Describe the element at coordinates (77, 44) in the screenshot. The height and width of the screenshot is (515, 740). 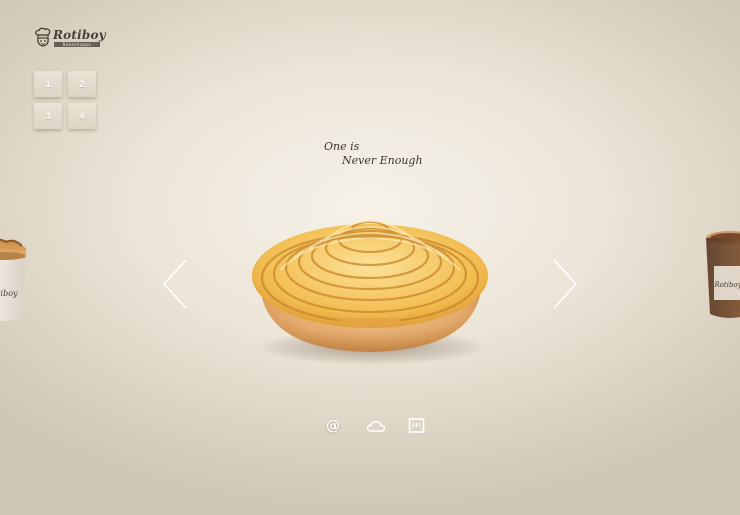
I see `brand-subtitle: Bakeshoppe` at that location.